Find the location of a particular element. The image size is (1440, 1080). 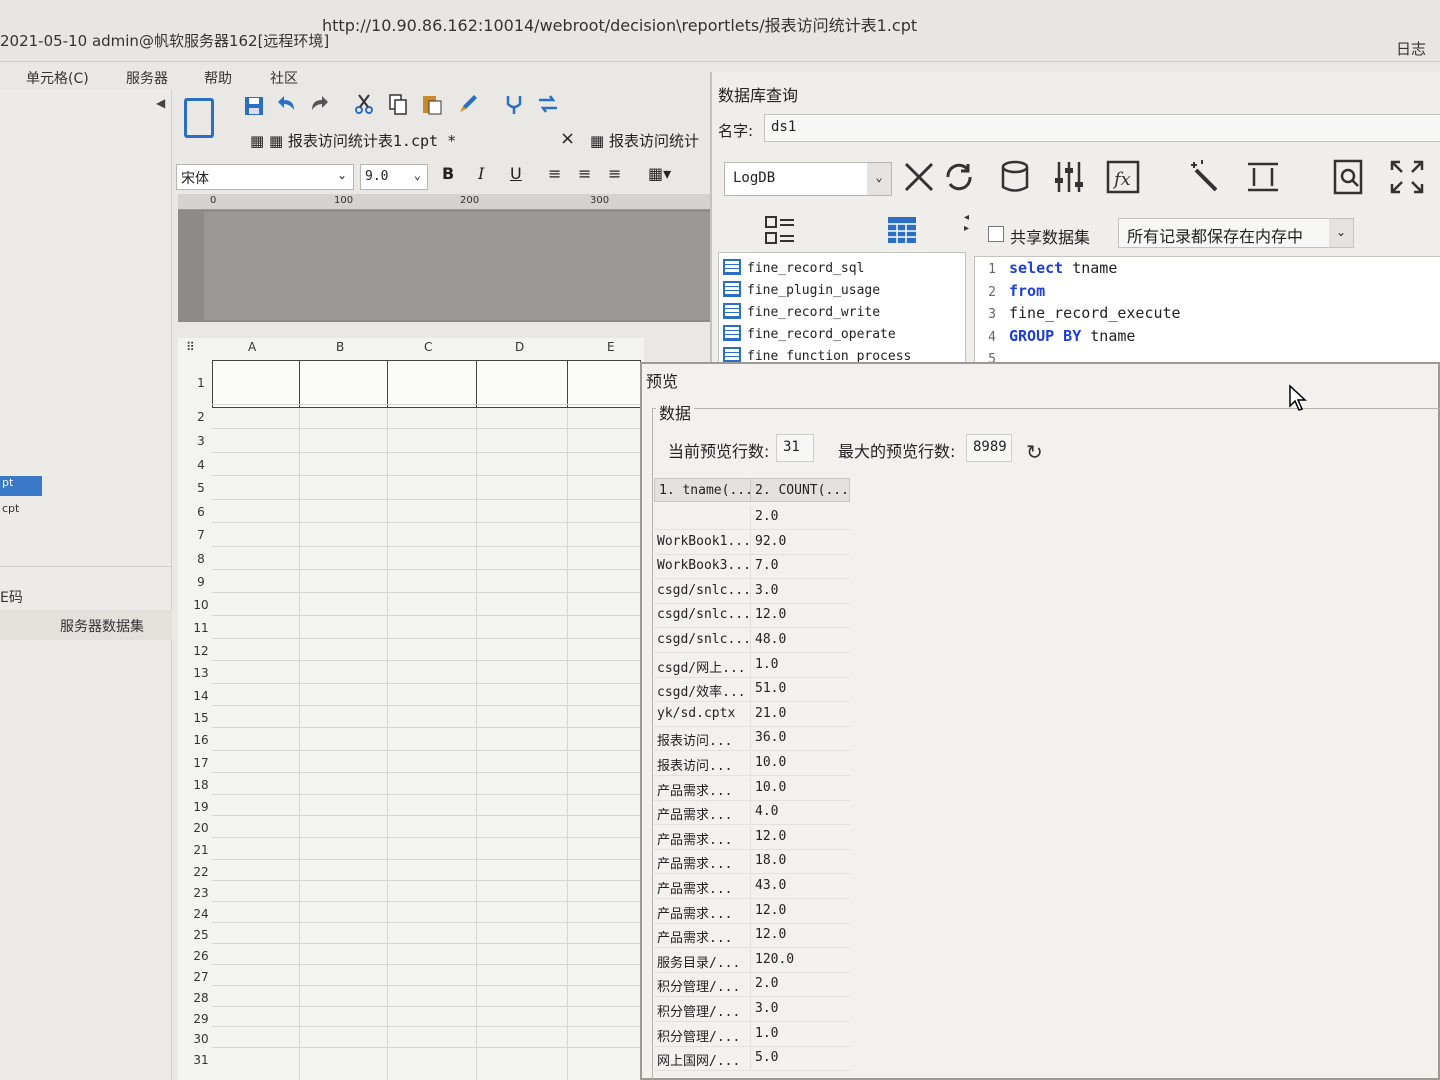

tab-other-report: ▦ 报表访问统计 is located at coordinates (644, 140).